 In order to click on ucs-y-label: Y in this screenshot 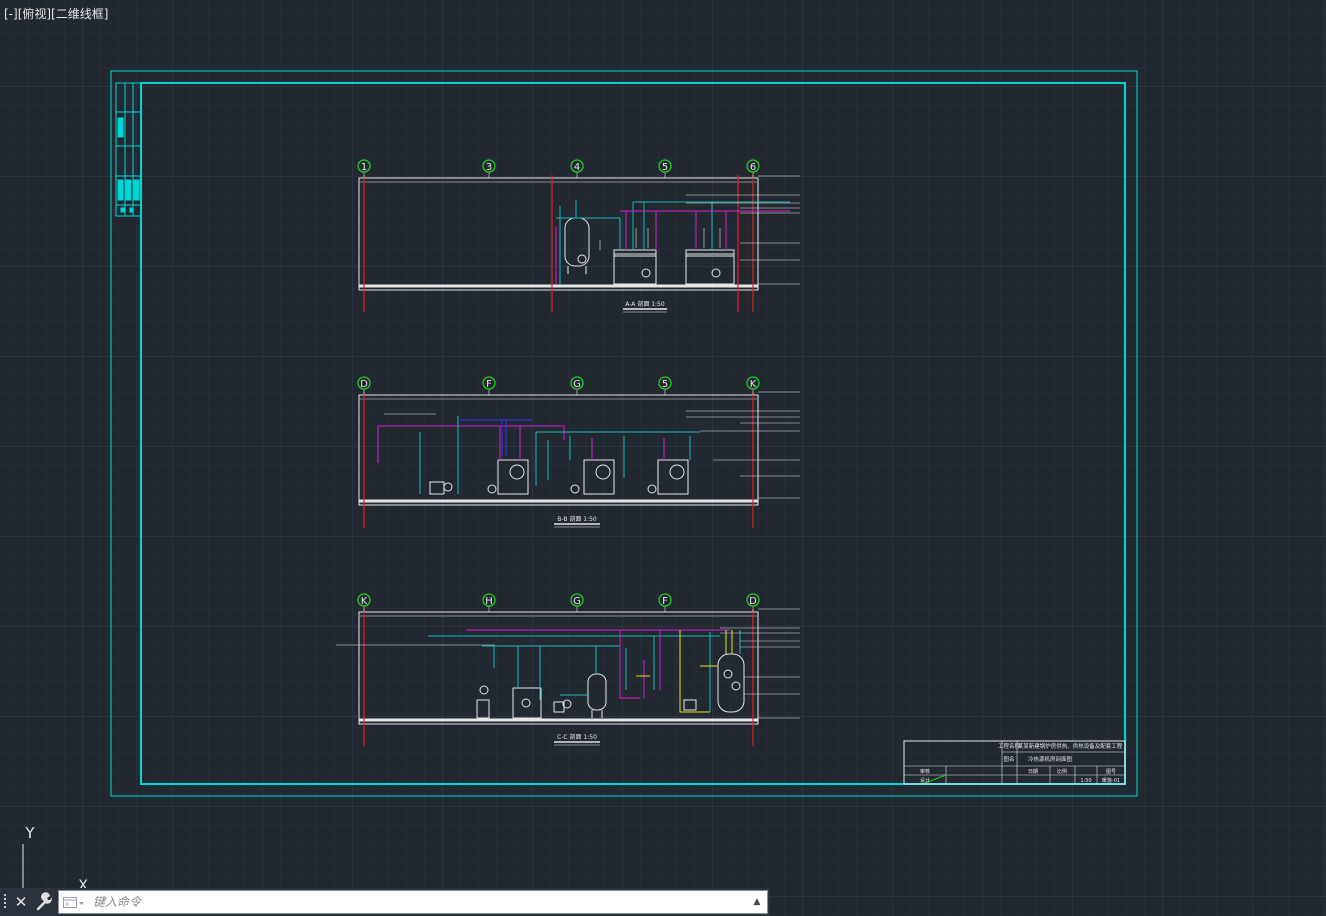, I will do `click(29, 833)`.